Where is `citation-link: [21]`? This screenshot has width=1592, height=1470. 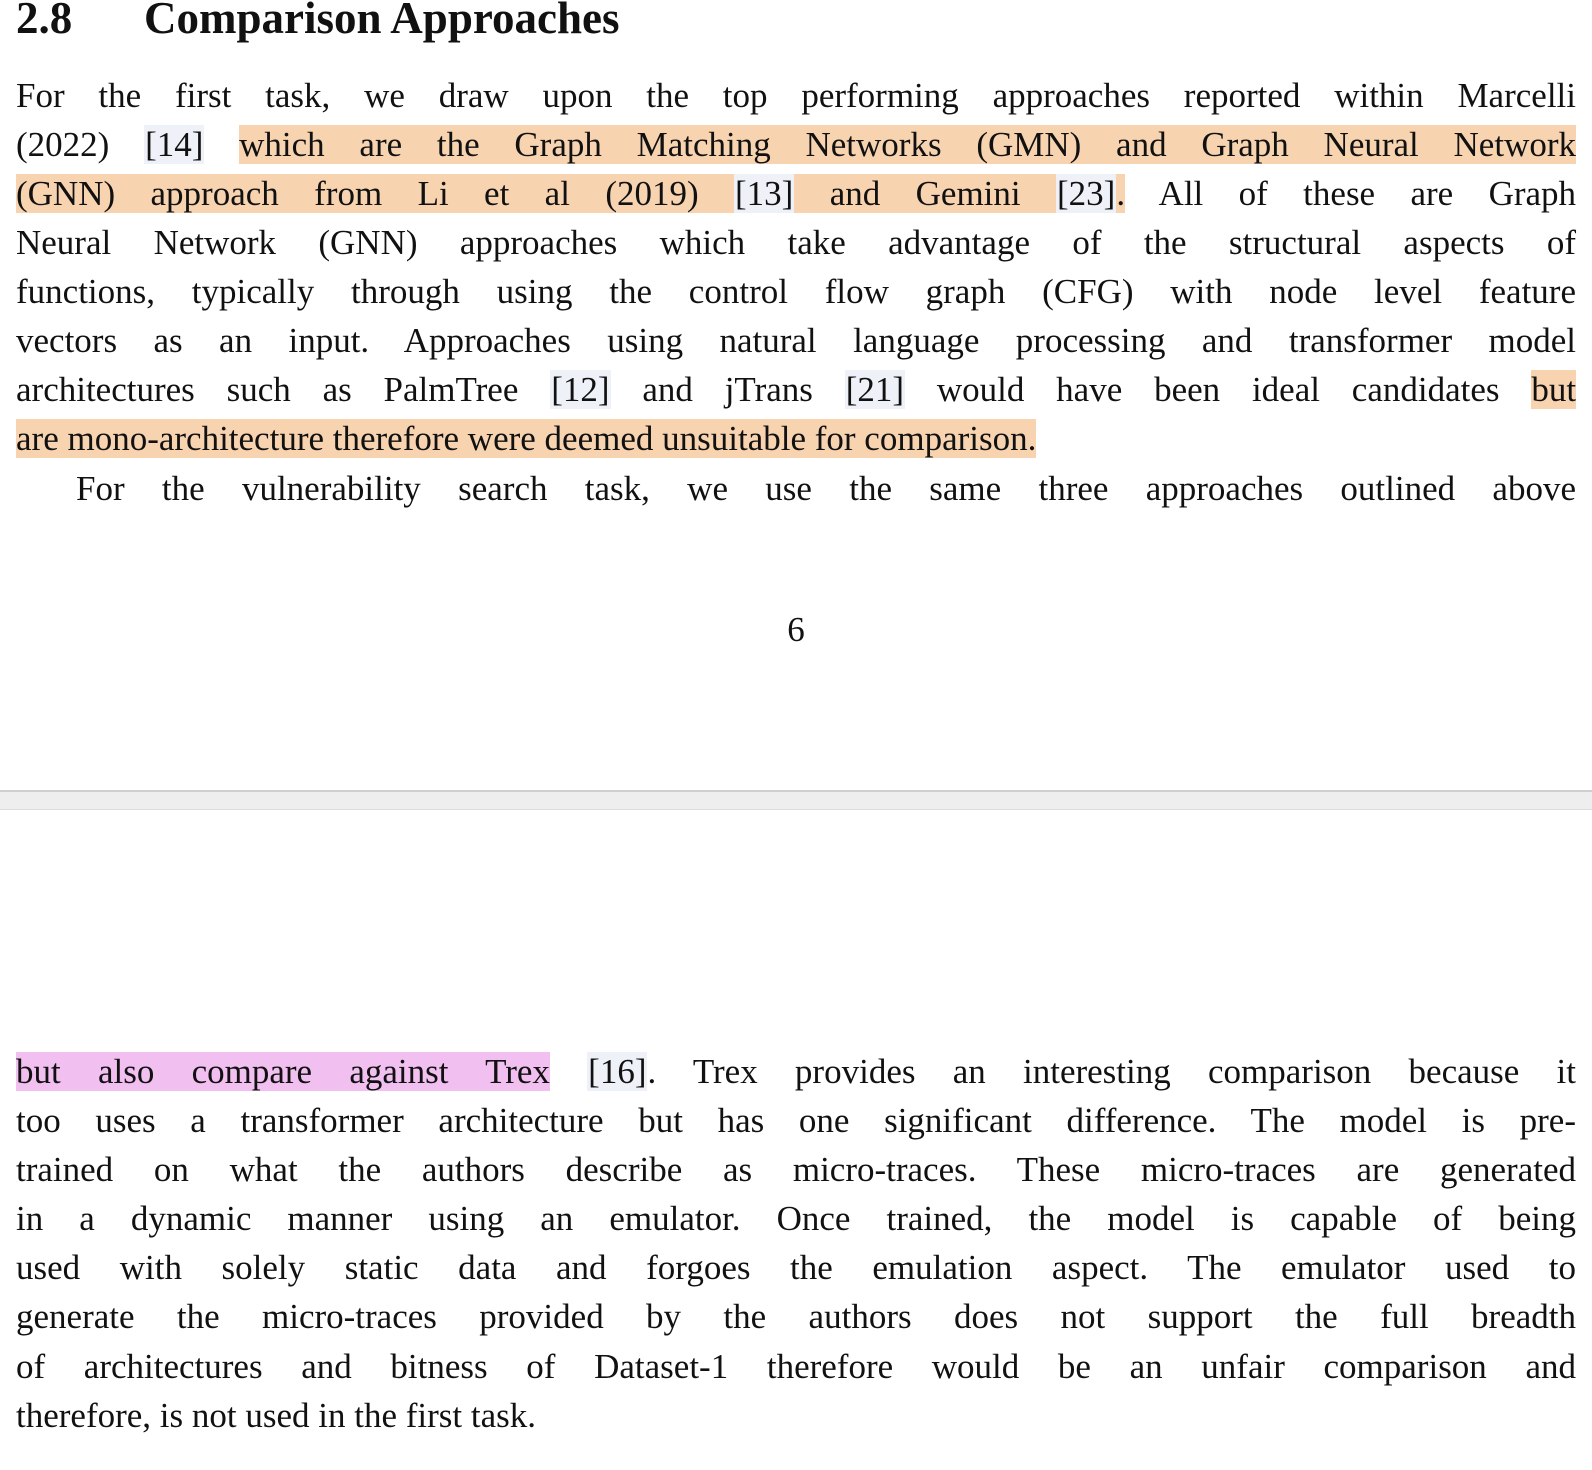 citation-link: [21] is located at coordinates (875, 389).